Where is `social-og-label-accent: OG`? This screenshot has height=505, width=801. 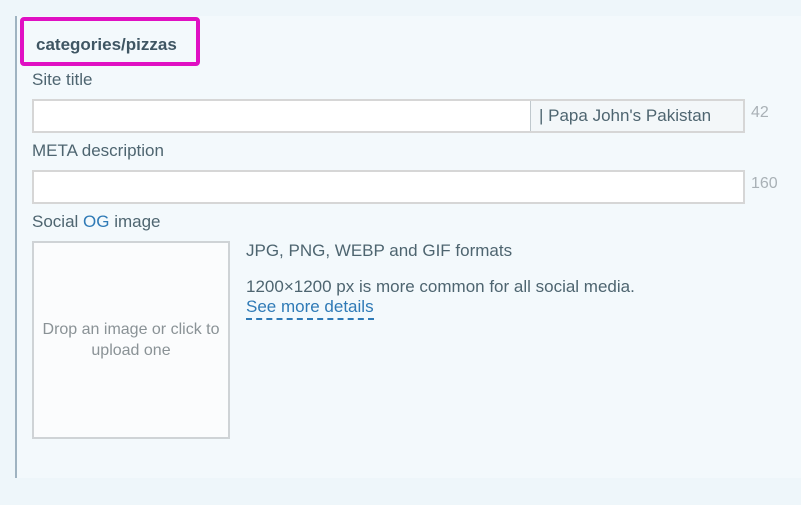 social-og-label-accent: OG is located at coordinates (96, 221).